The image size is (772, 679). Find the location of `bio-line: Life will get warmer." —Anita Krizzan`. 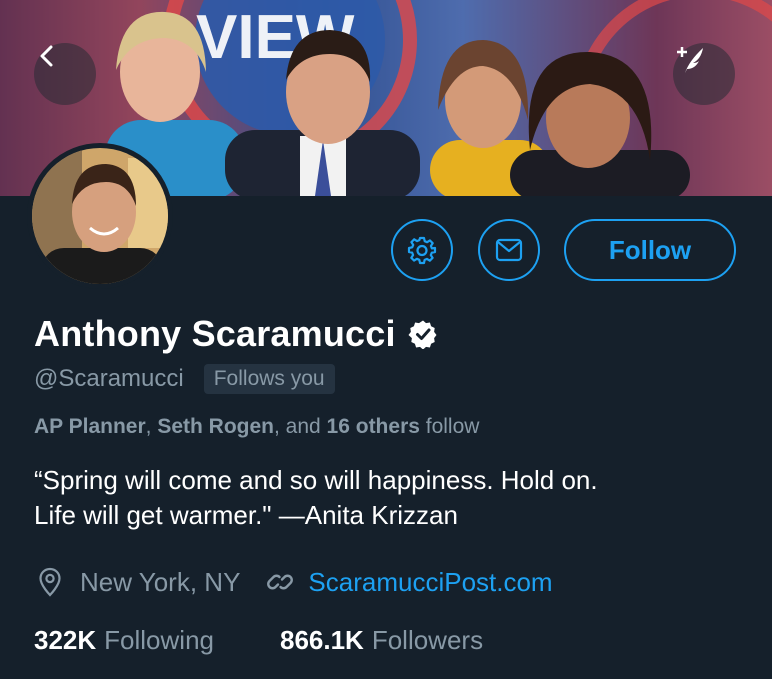

bio-line: Life will get warmer." —Anita Krizzan is located at coordinates (246, 515).